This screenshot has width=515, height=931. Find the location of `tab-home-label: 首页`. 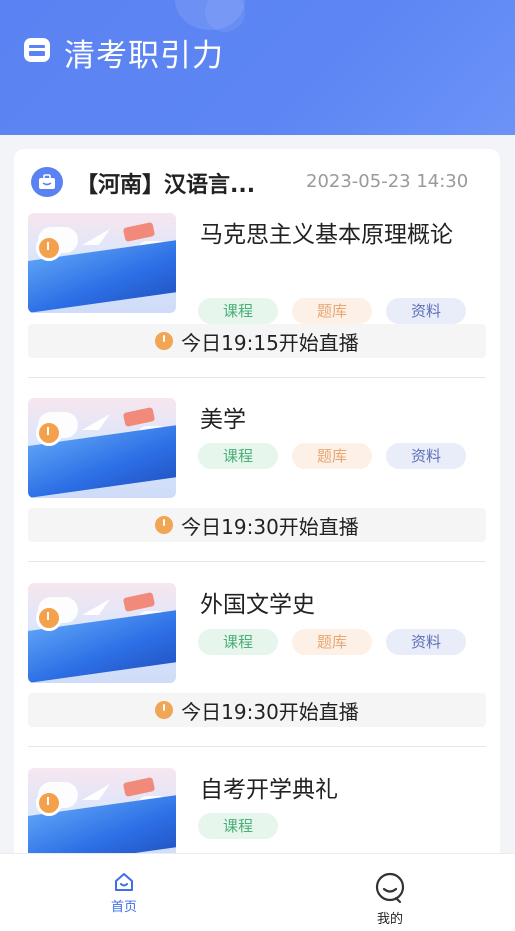

tab-home-label: 首页 is located at coordinates (123, 907).